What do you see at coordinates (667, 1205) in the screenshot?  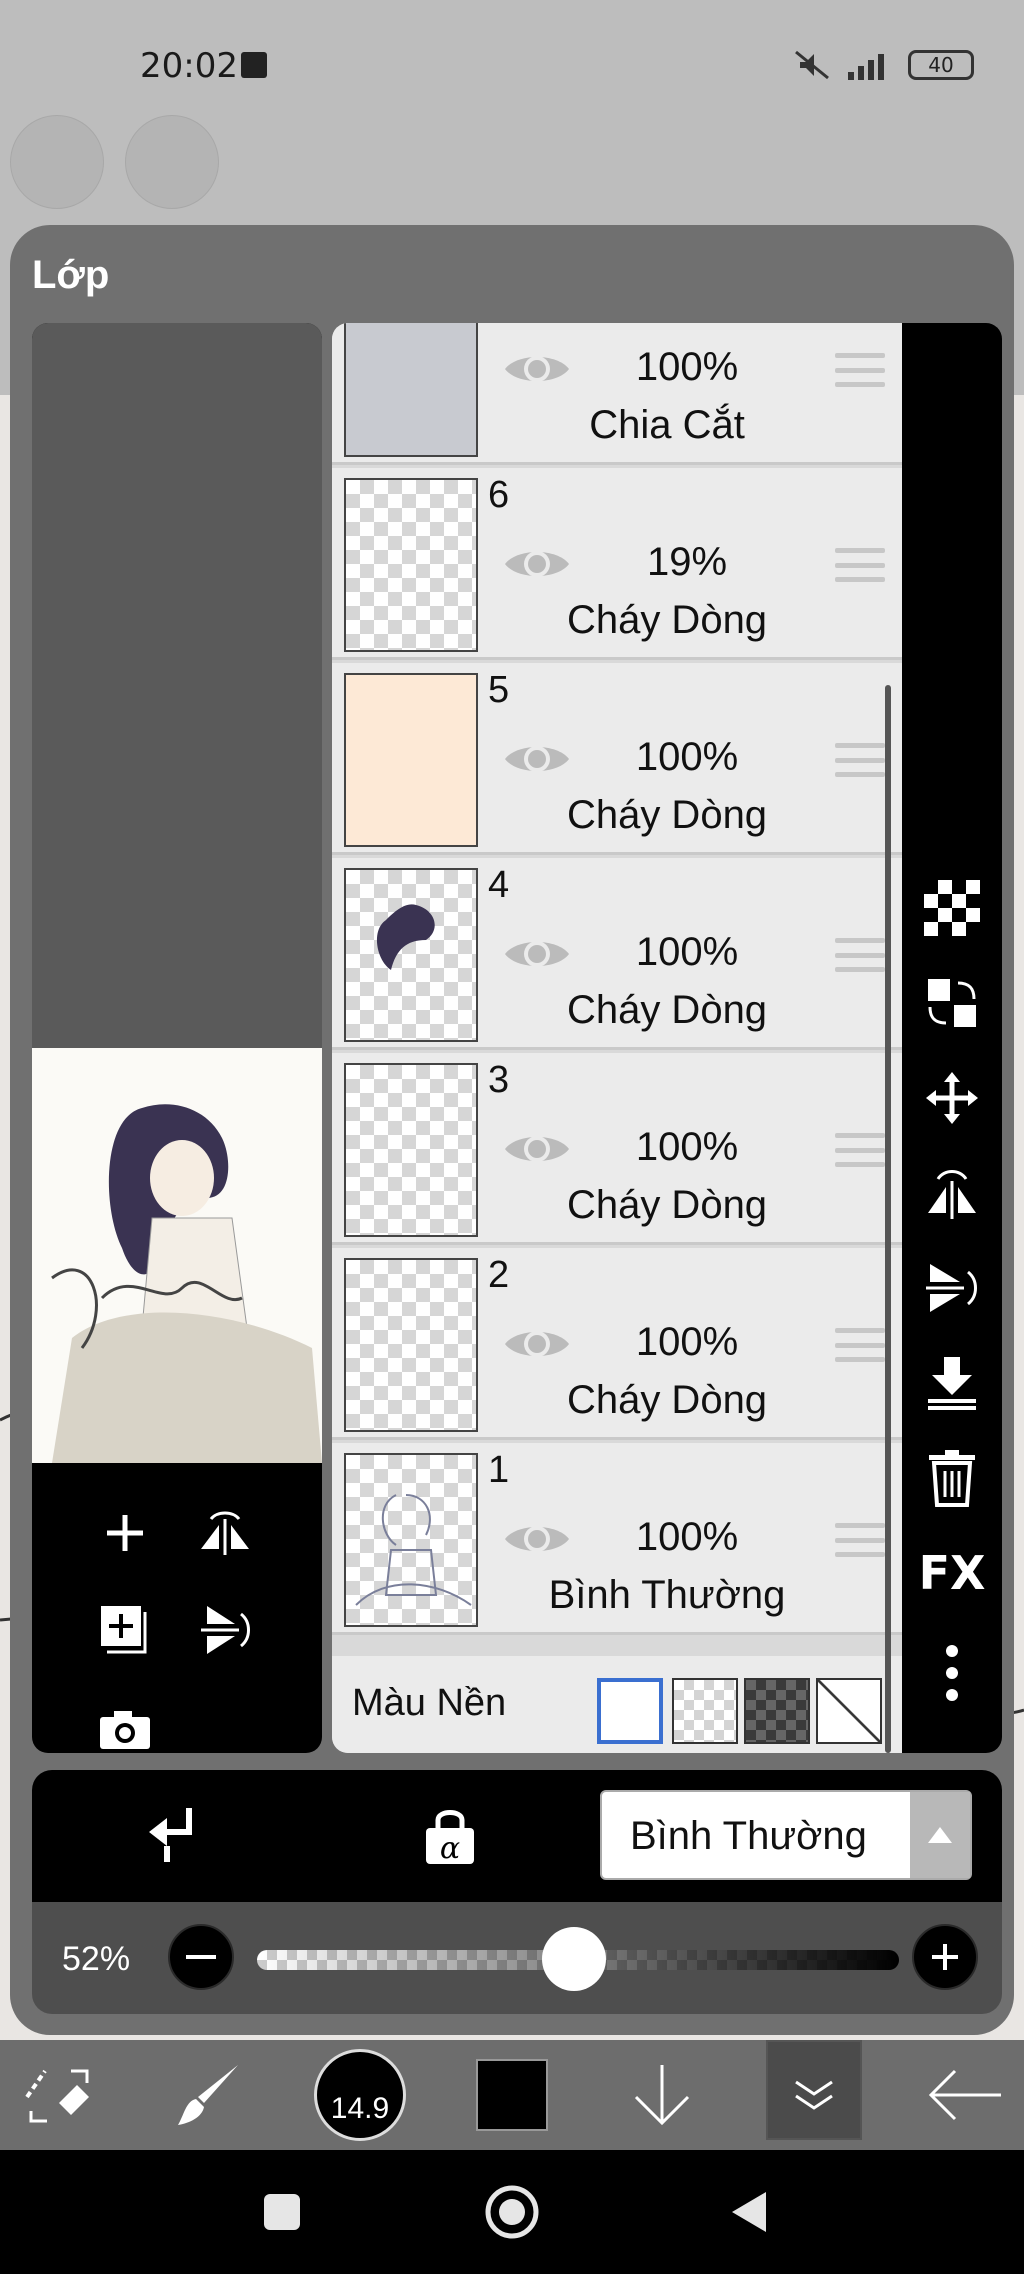 I see `layer-blend-mode: Cháy Dòng` at bounding box center [667, 1205].